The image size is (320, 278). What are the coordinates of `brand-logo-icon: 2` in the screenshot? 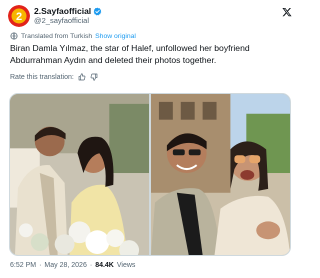 It's located at (19, 16).